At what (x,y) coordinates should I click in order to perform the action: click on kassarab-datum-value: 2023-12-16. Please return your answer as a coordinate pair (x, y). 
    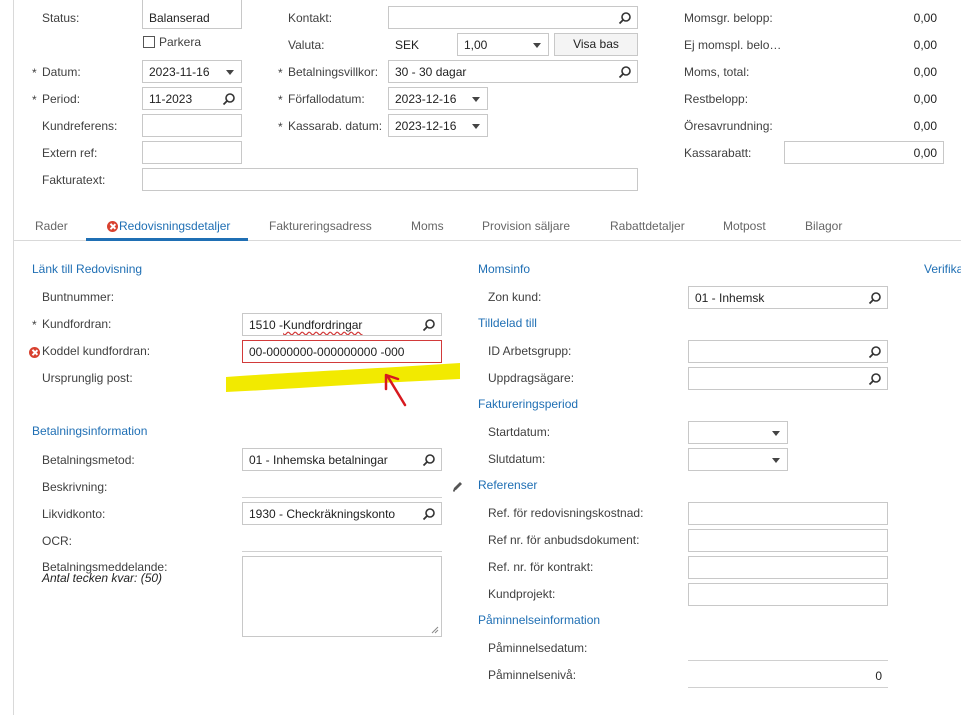
    Looking at the image, I should click on (426, 126).